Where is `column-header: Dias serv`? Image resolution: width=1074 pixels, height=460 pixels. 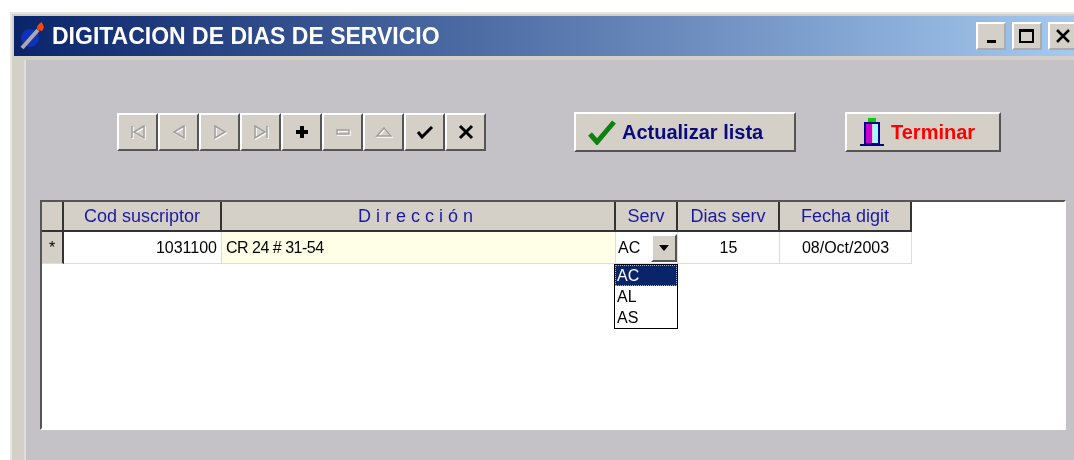
column-header: Dias serv is located at coordinates (729, 217).